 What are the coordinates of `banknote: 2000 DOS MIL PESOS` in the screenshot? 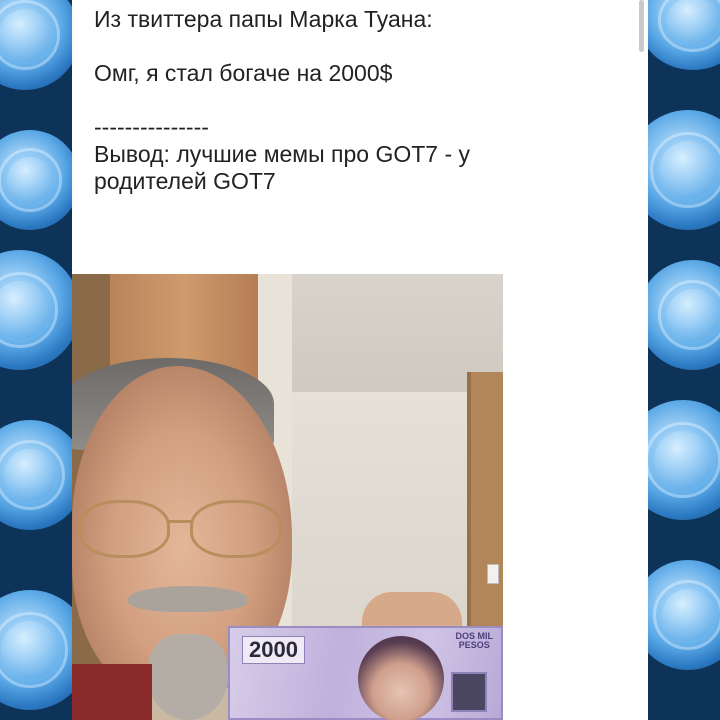 It's located at (365, 673).